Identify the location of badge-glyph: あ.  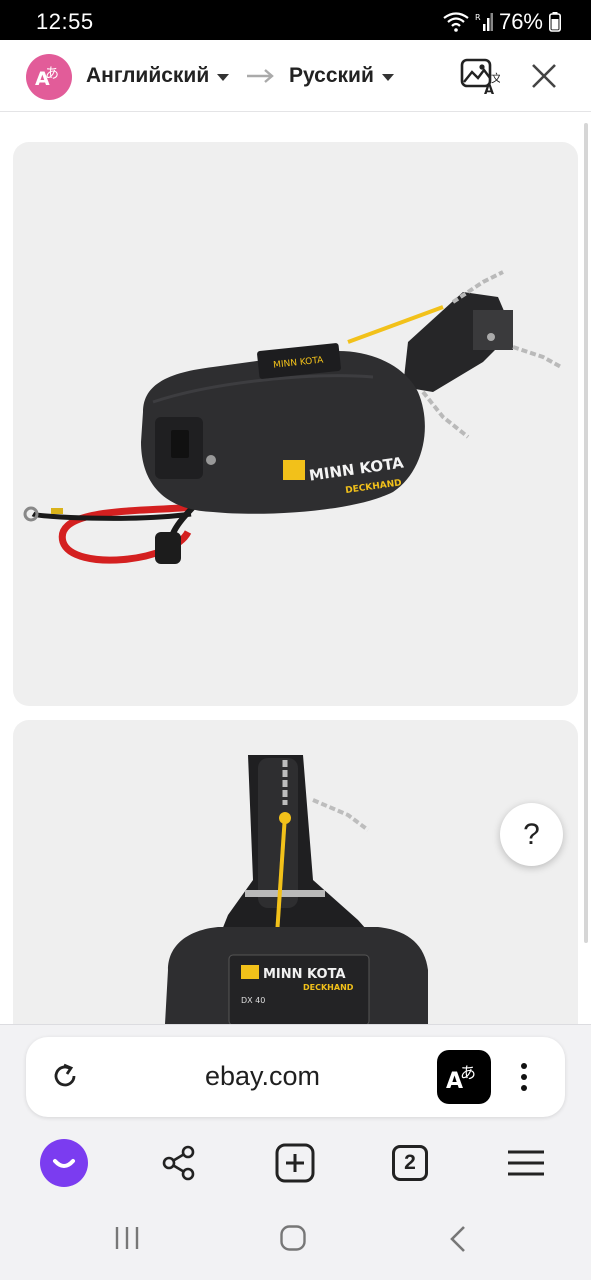
(52, 74).